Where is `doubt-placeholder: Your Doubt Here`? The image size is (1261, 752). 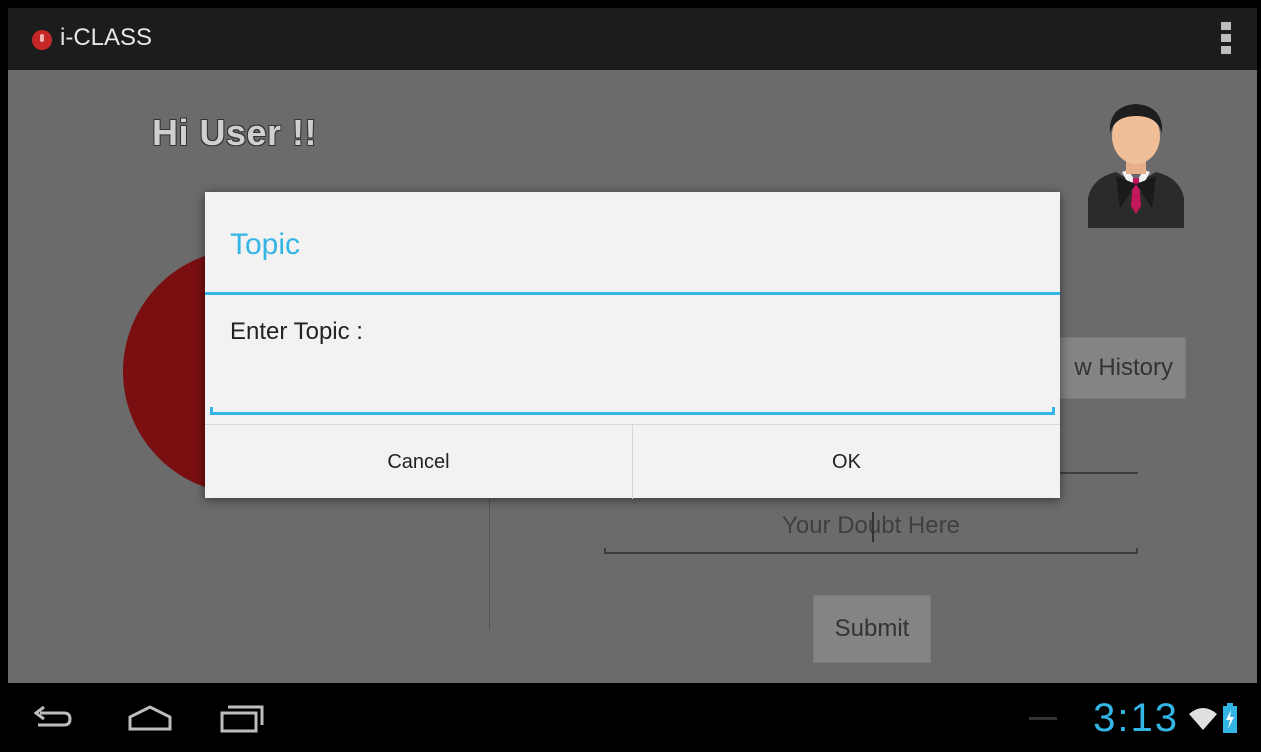
doubt-placeholder: Your Doubt Here is located at coordinates (871, 525).